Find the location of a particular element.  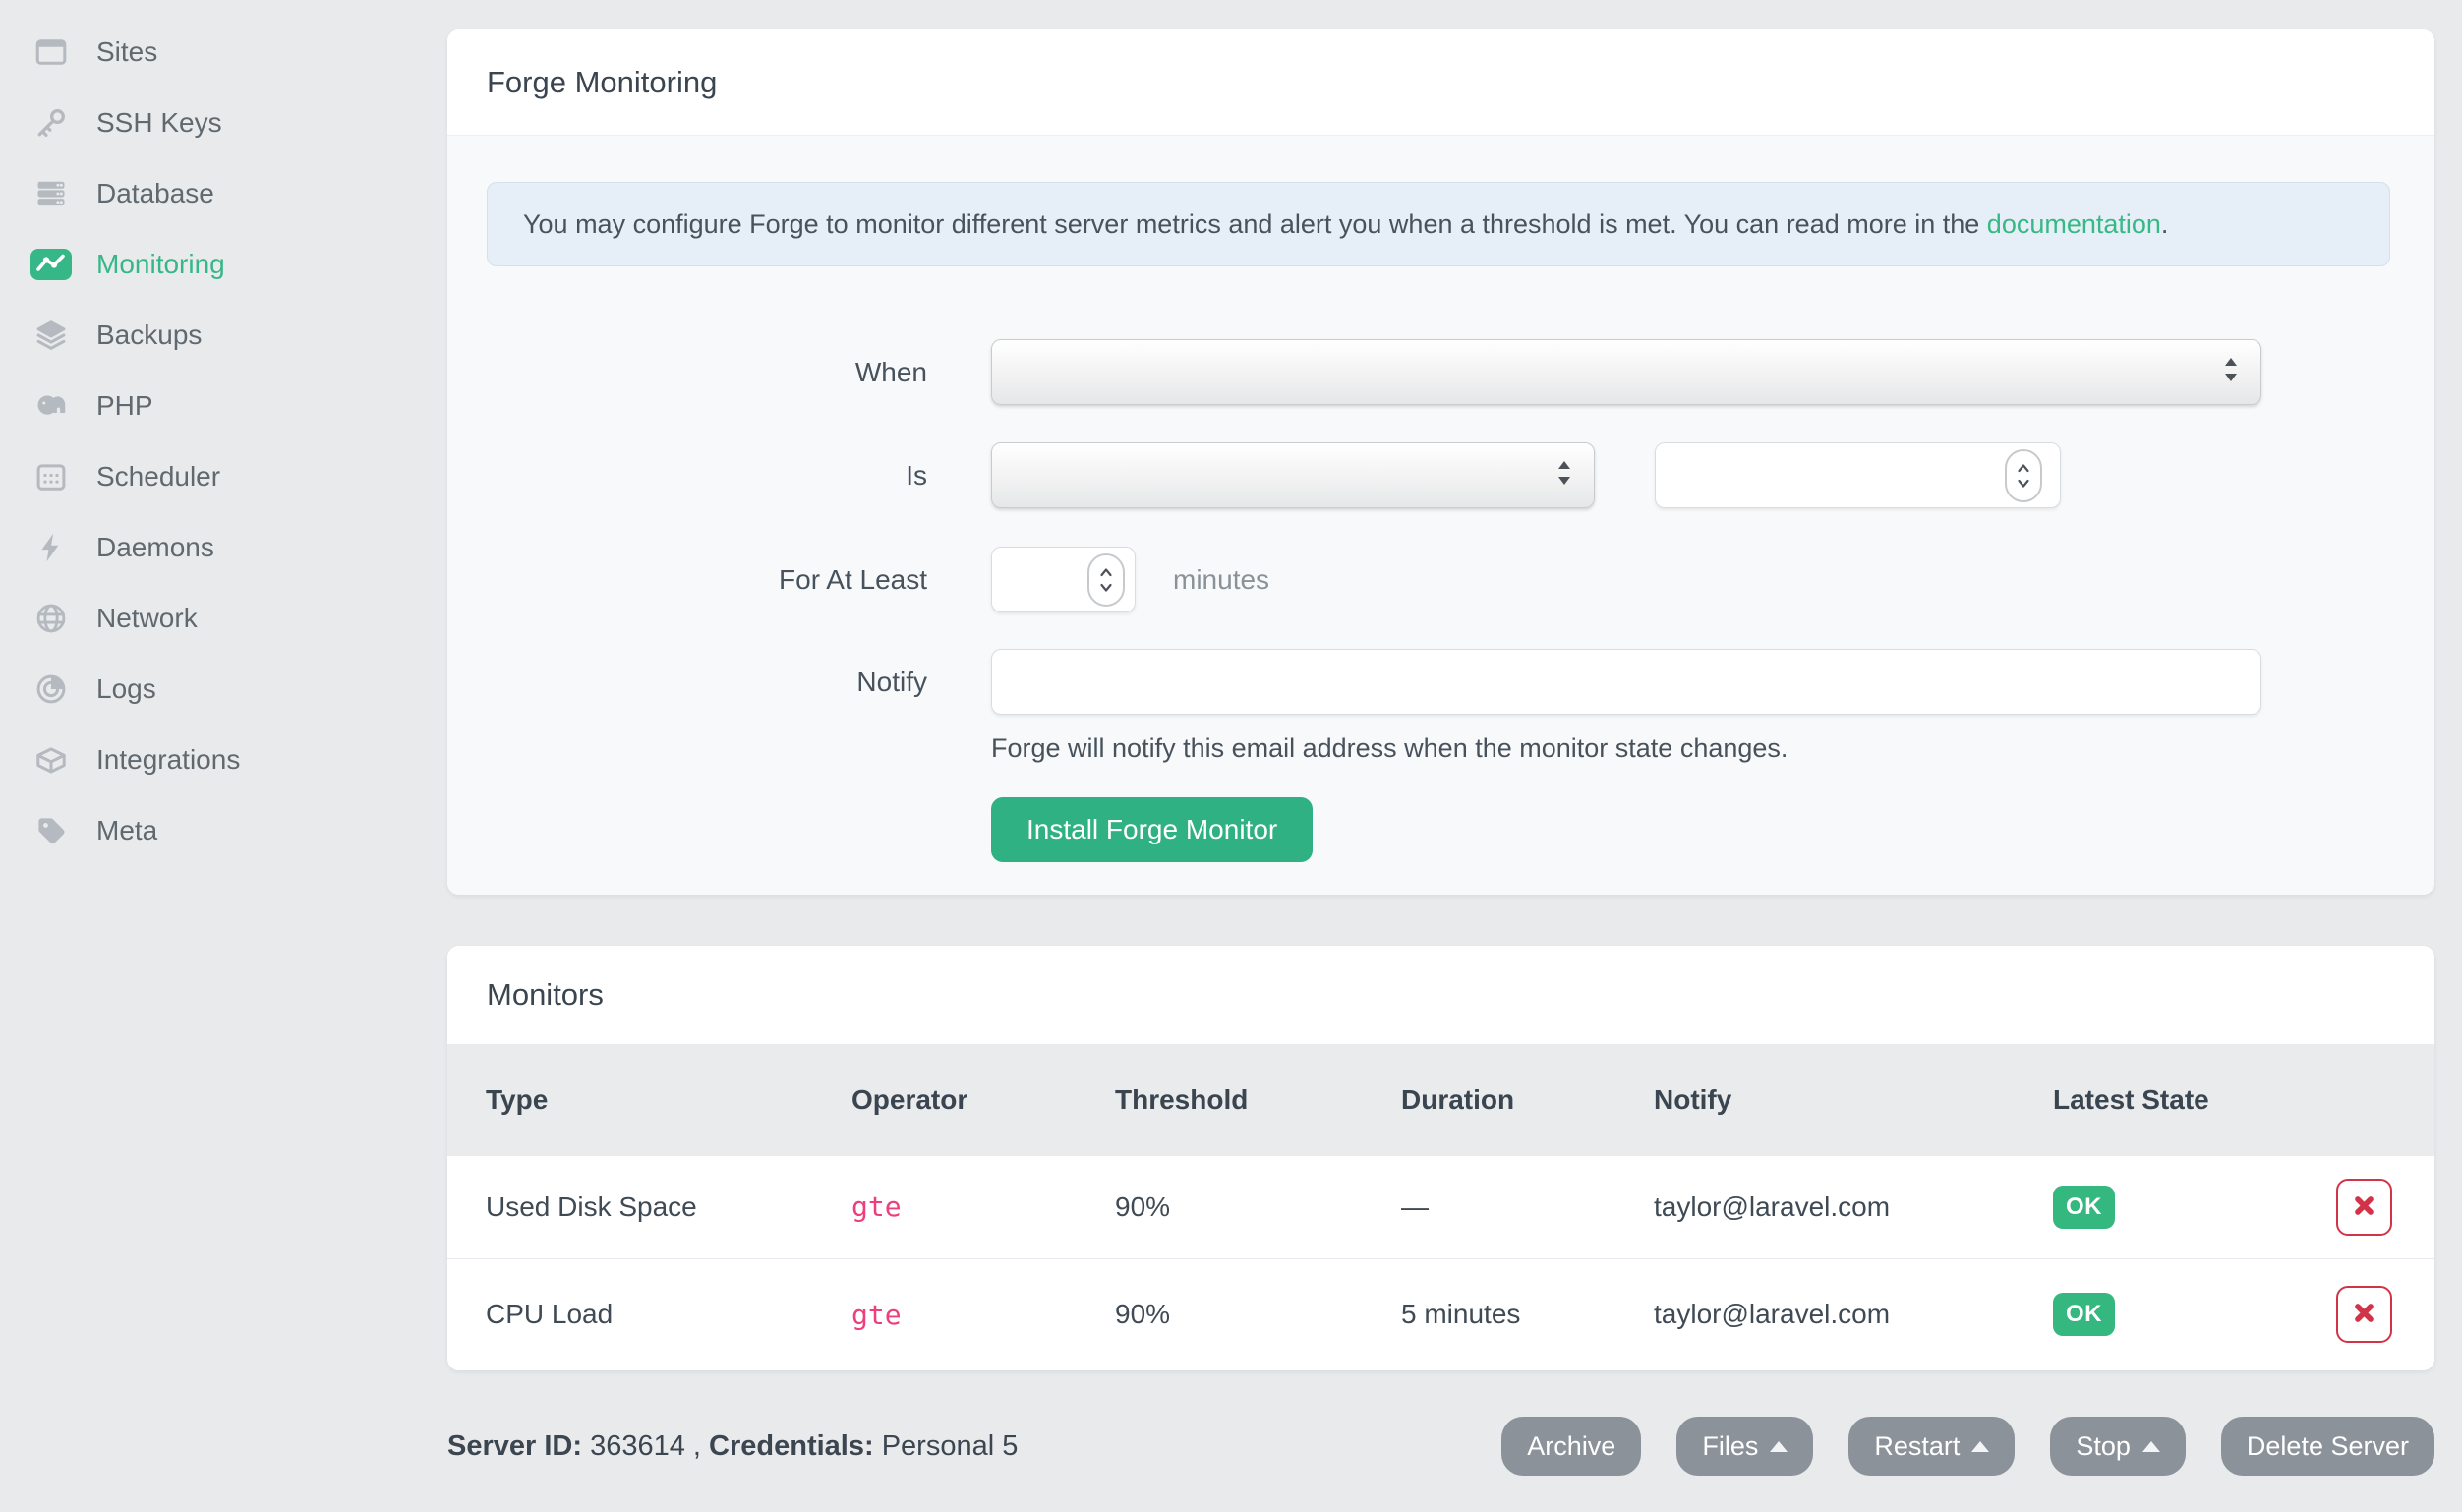

calendar-icon is located at coordinates (51, 476).